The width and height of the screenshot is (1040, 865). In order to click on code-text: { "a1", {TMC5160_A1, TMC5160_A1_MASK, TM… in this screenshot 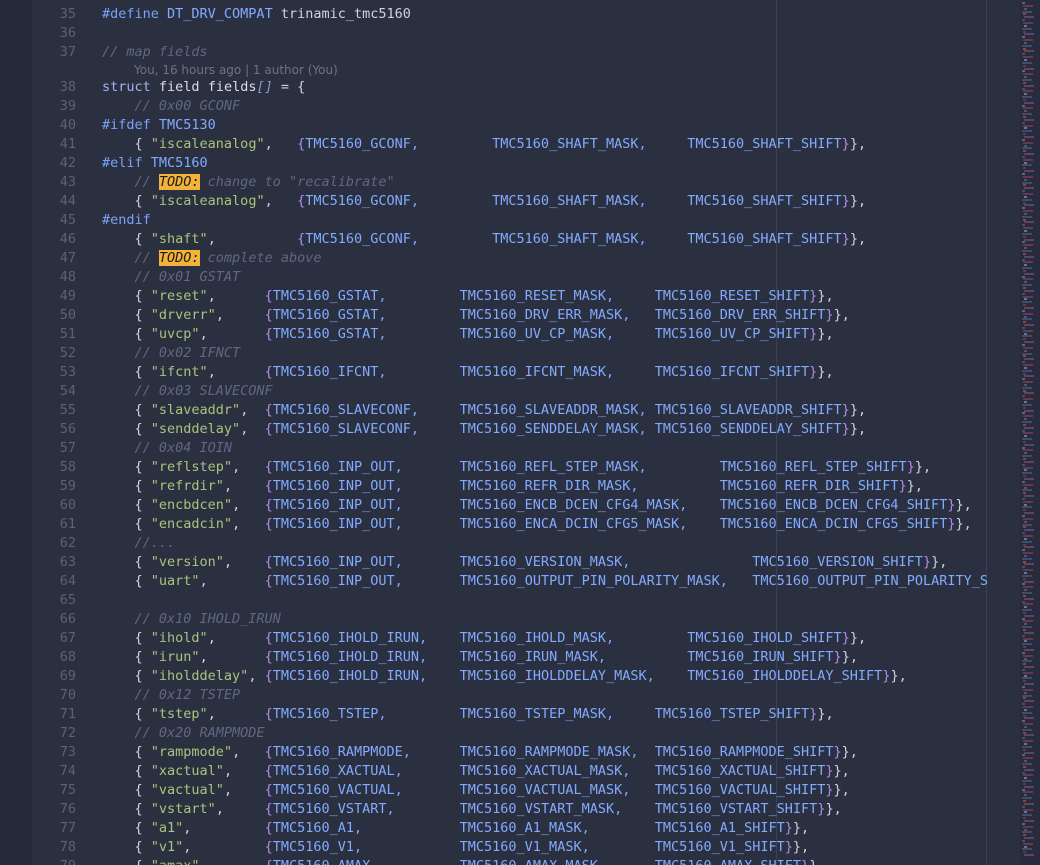, I will do `click(456, 828)`.